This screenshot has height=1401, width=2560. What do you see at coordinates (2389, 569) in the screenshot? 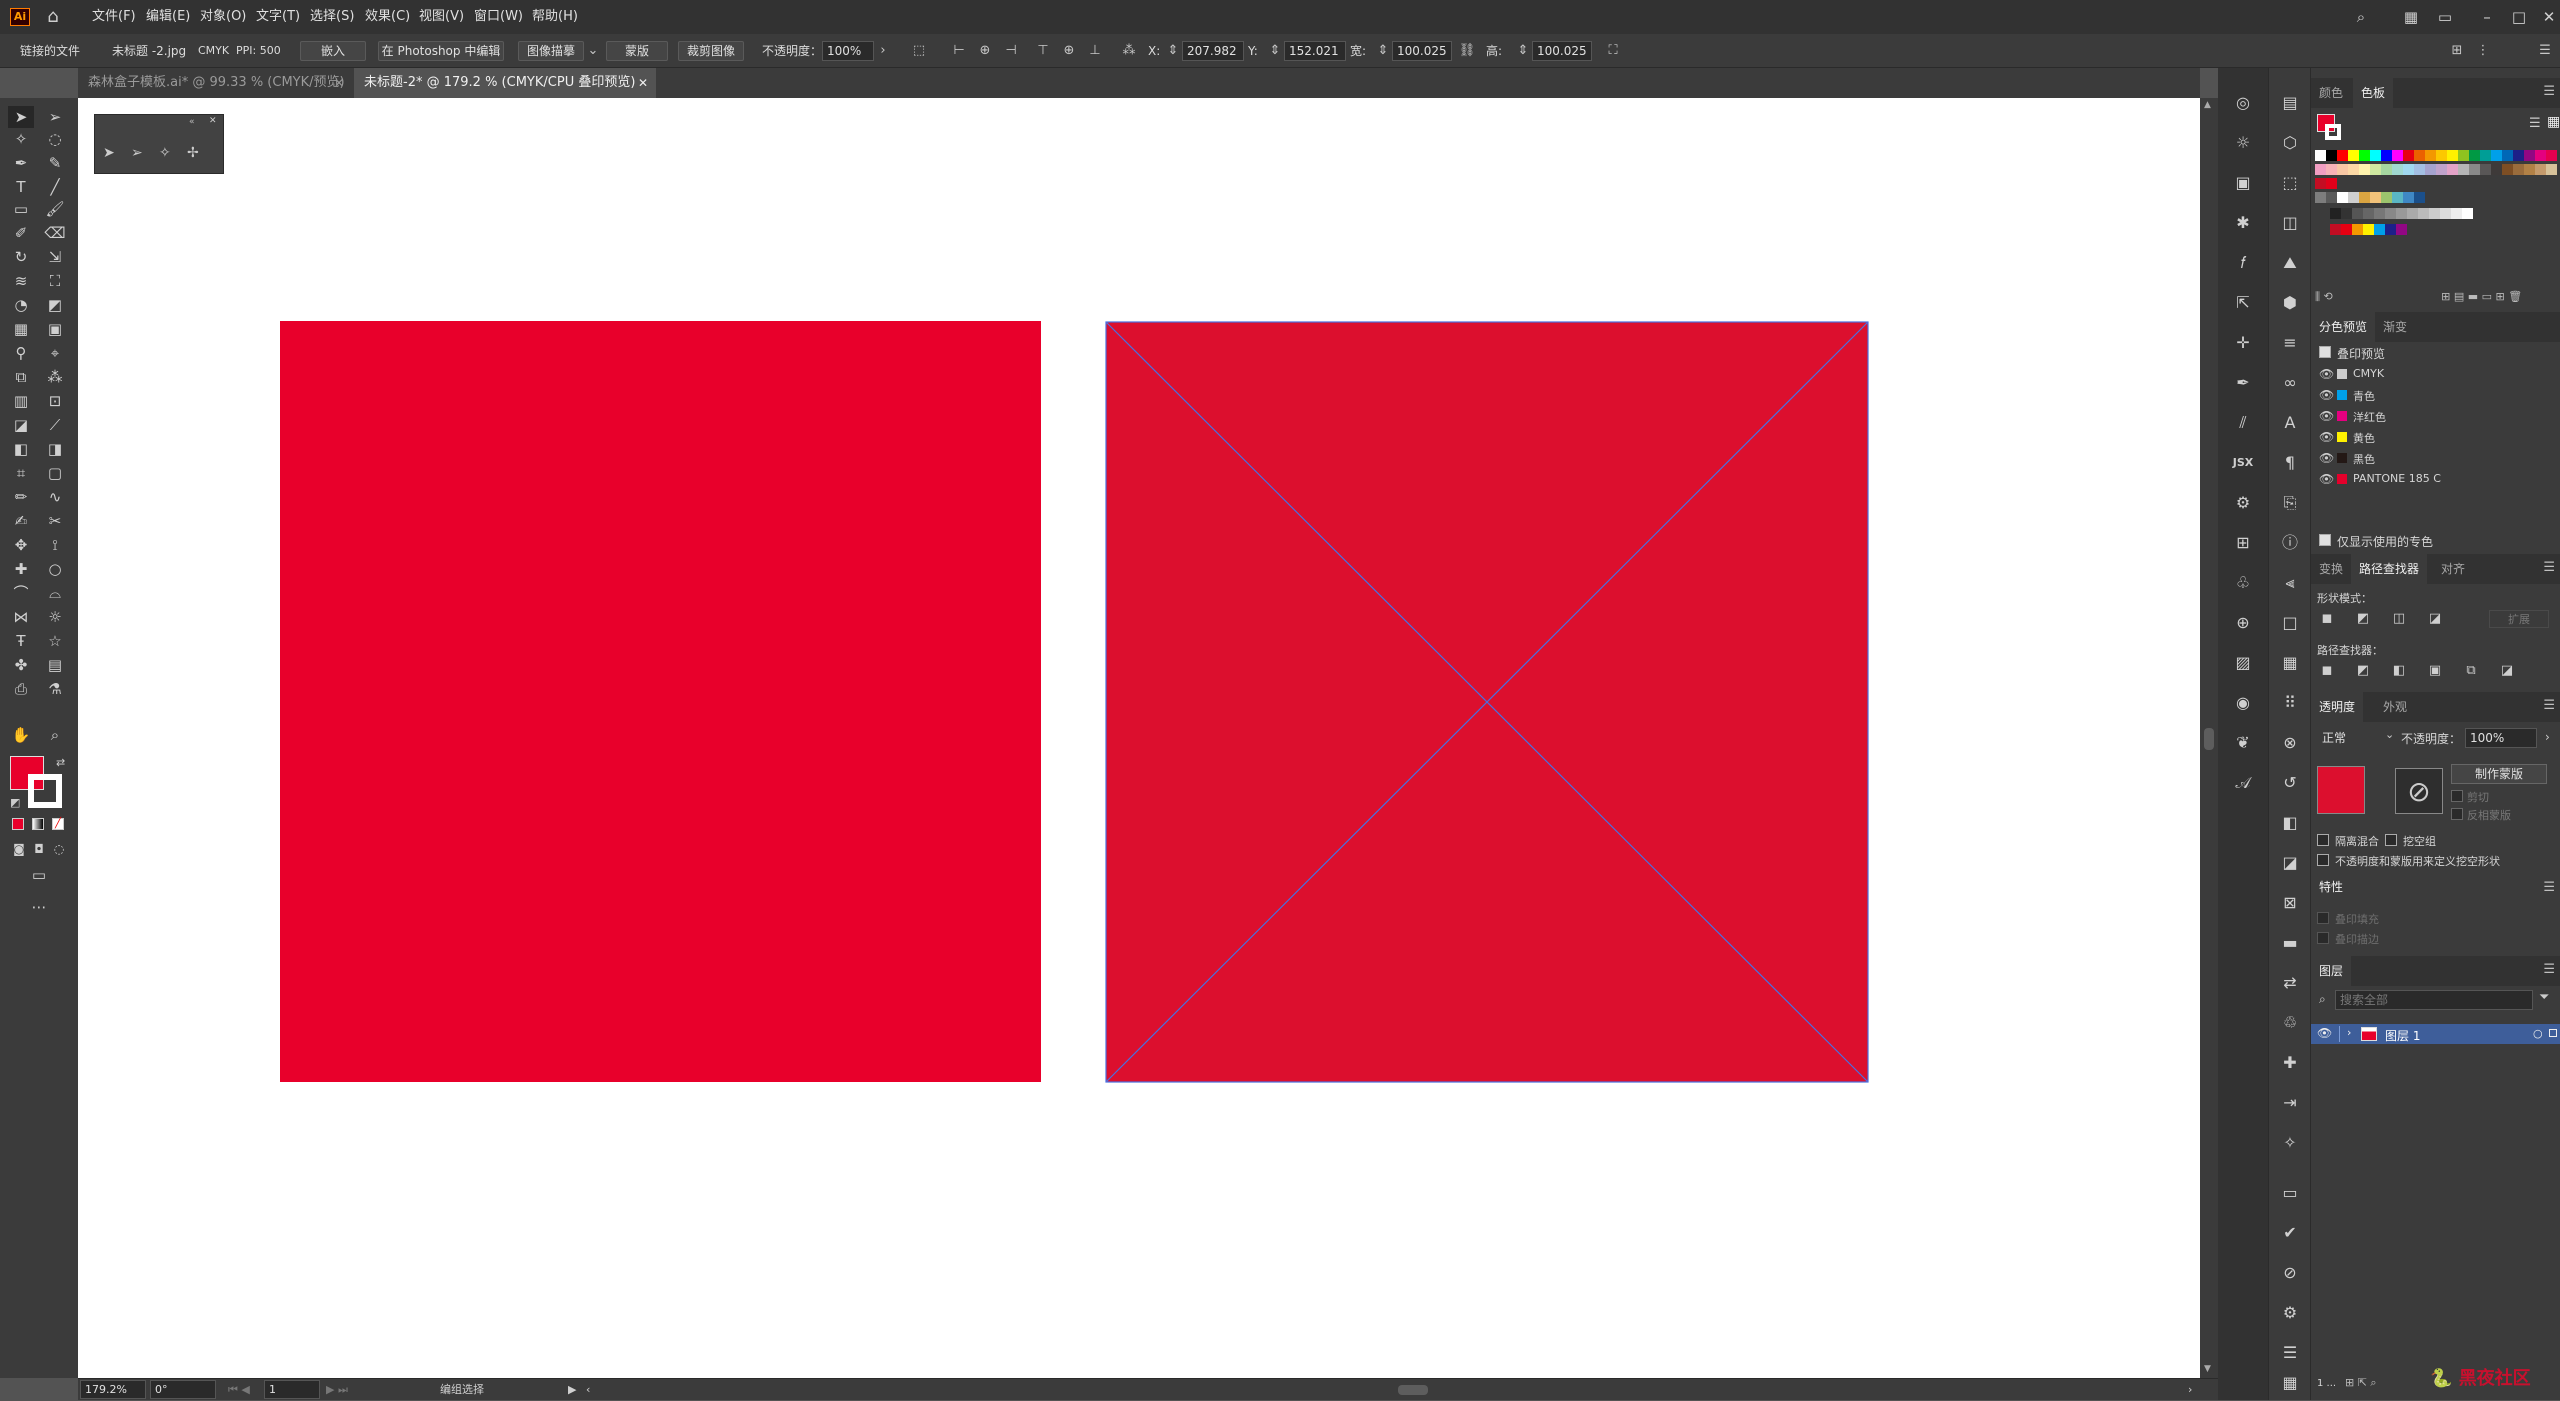
I see `tab-pathfinder: 路径查找器` at bounding box center [2389, 569].